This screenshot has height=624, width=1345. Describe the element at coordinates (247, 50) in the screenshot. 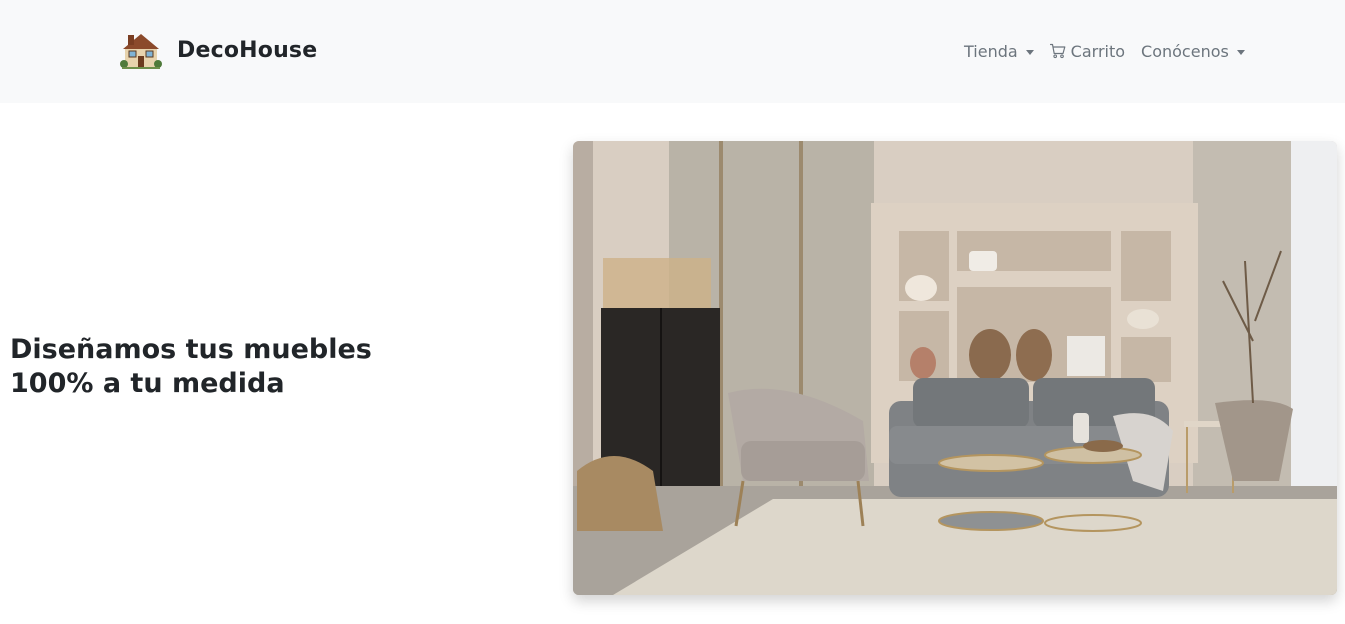

I see `brand-name: DecoHouse` at that location.